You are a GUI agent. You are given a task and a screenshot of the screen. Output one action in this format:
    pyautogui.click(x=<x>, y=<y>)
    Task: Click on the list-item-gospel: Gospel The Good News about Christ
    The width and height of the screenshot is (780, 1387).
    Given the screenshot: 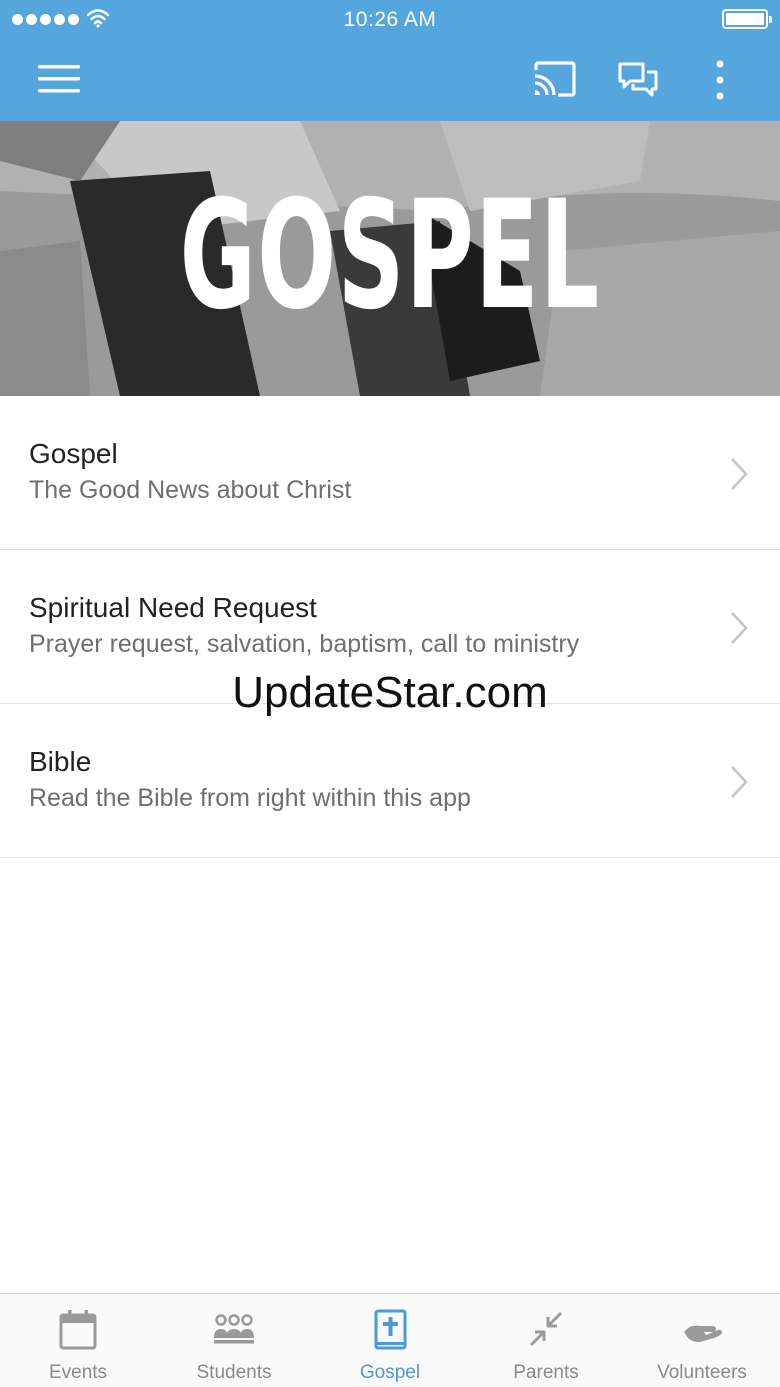 What is the action you would take?
    pyautogui.click(x=390, y=473)
    